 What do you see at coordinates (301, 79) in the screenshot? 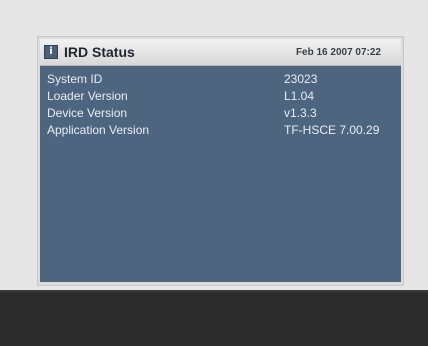
I see `status-value: 23023` at bounding box center [301, 79].